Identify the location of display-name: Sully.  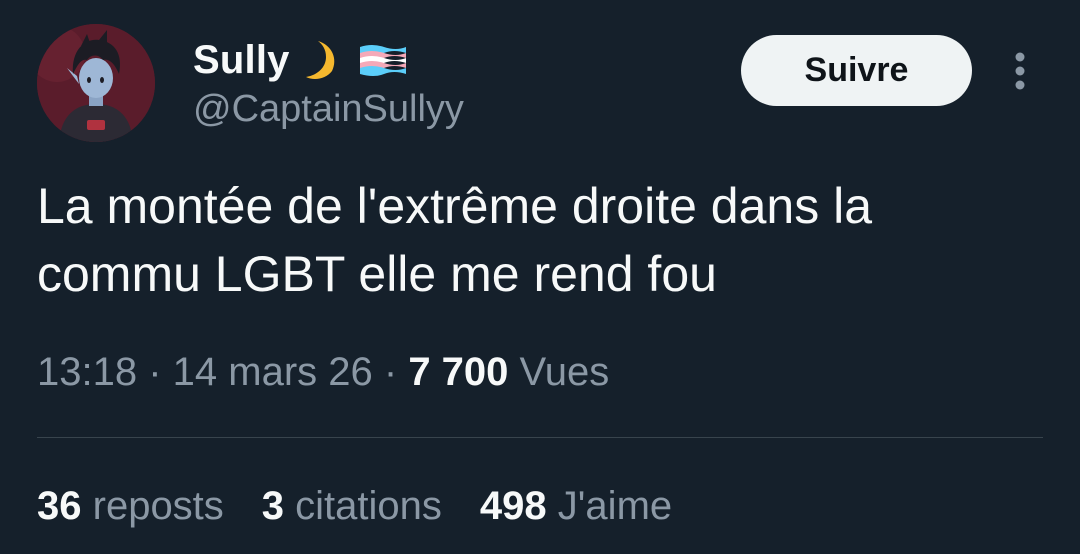
(241, 60).